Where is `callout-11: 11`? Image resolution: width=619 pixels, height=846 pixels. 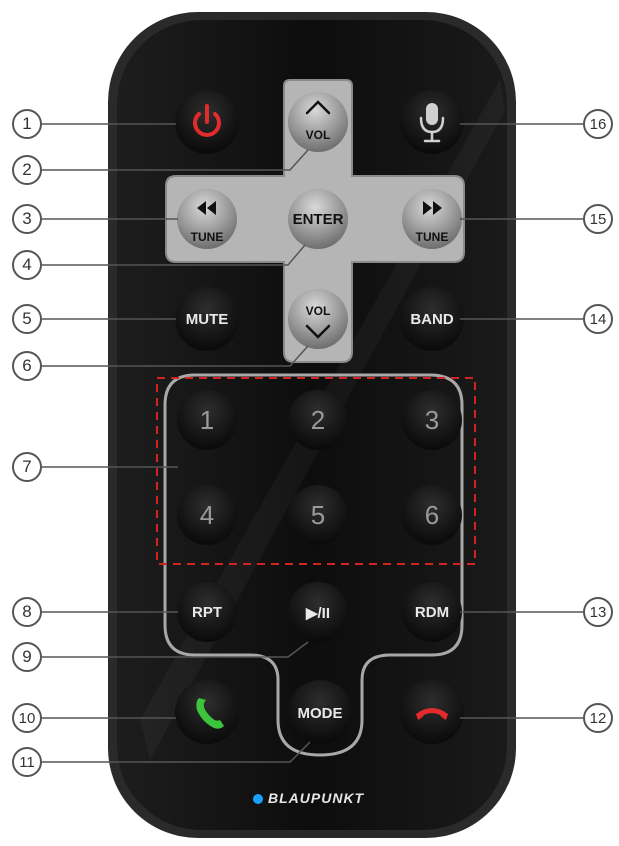
callout-11: 11 is located at coordinates (27, 762).